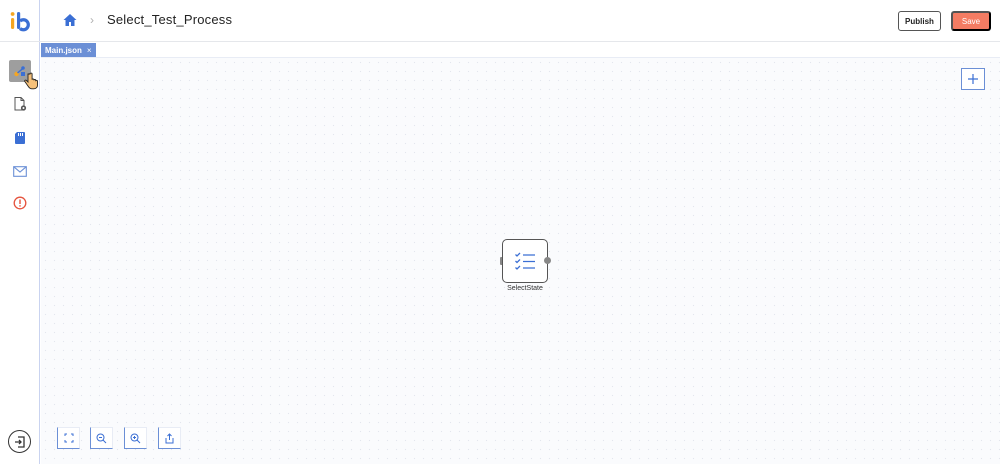 This screenshot has height=464, width=1000. What do you see at coordinates (20, 41) in the screenshot?
I see `sidebar-divider` at bounding box center [20, 41].